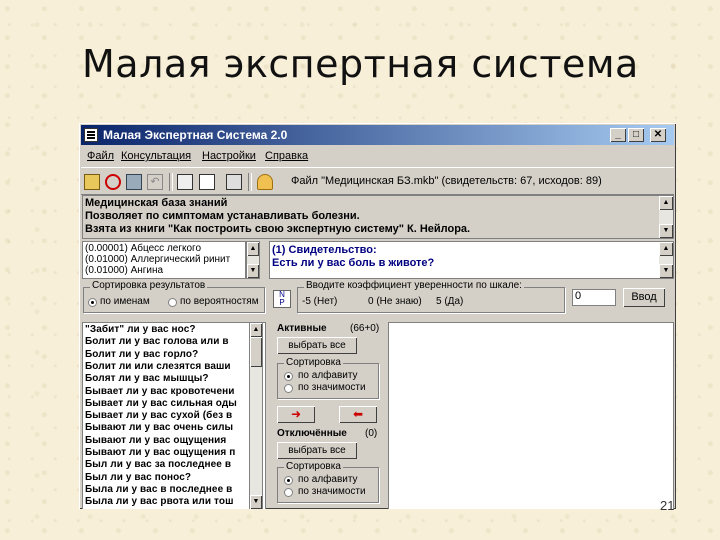  I want to click on sort-results-title: Сортировка результатов, so click(149, 285).